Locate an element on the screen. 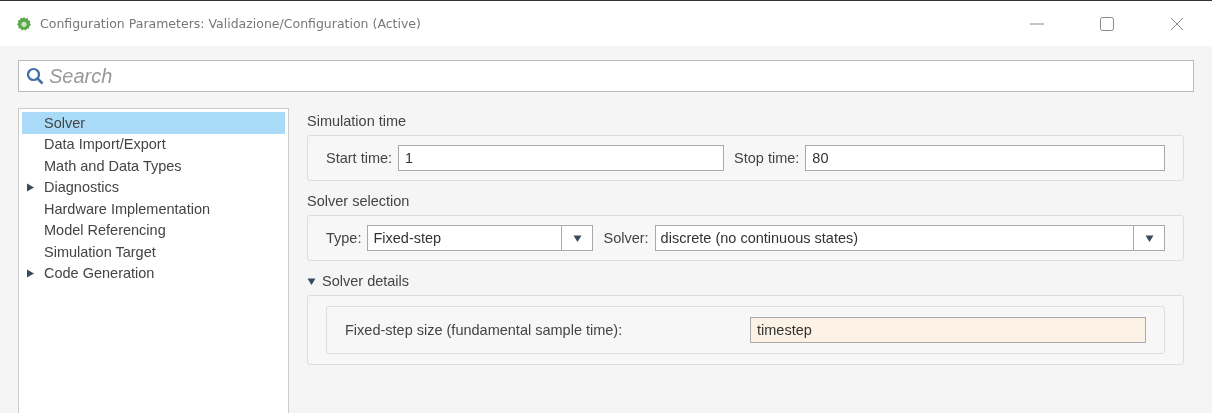  window-title: Configuration Parameters: Validazione/Configuration (Active) is located at coordinates (231, 23).